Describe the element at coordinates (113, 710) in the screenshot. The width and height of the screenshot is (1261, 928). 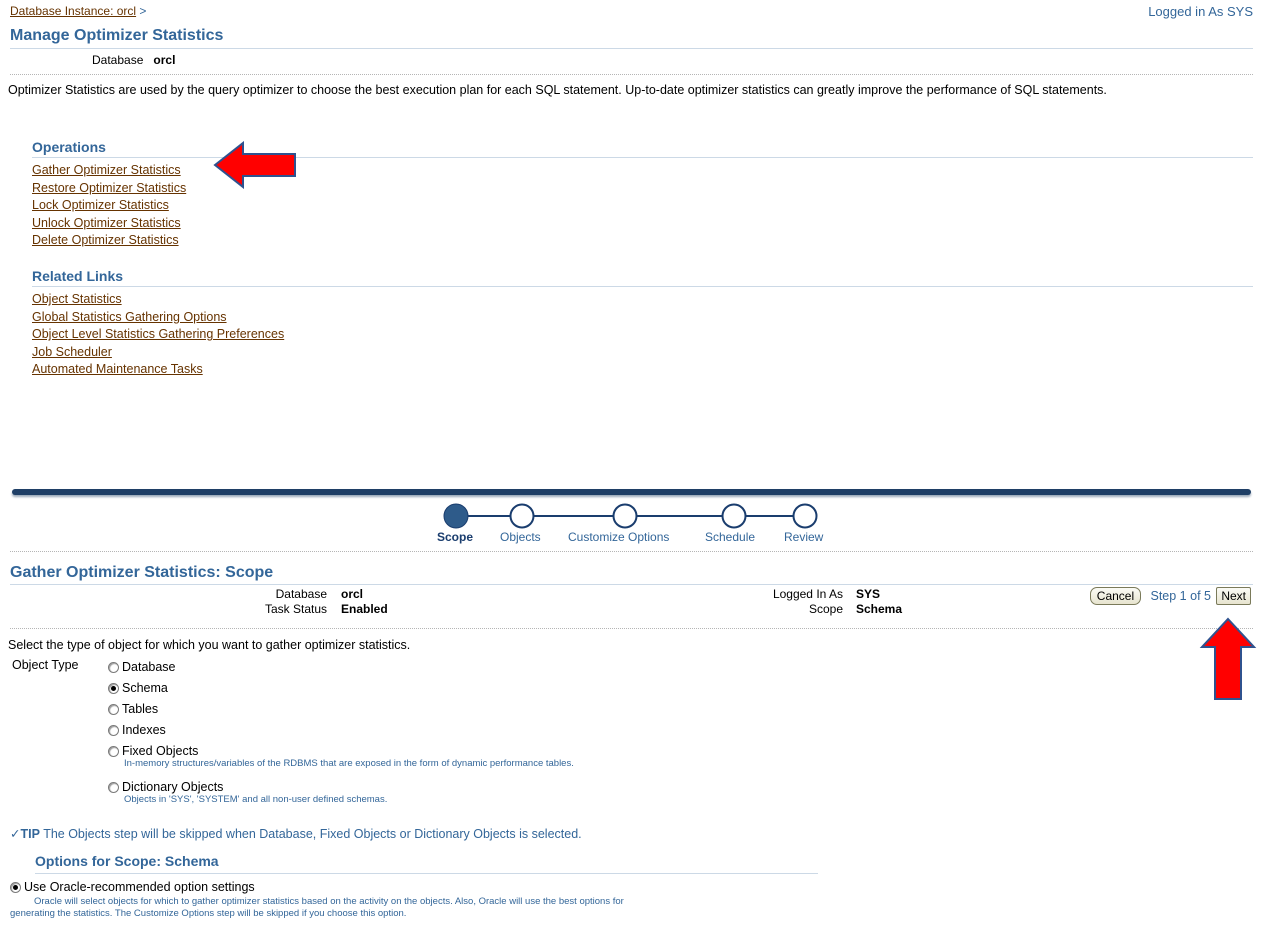
I see `radio-tables` at that location.